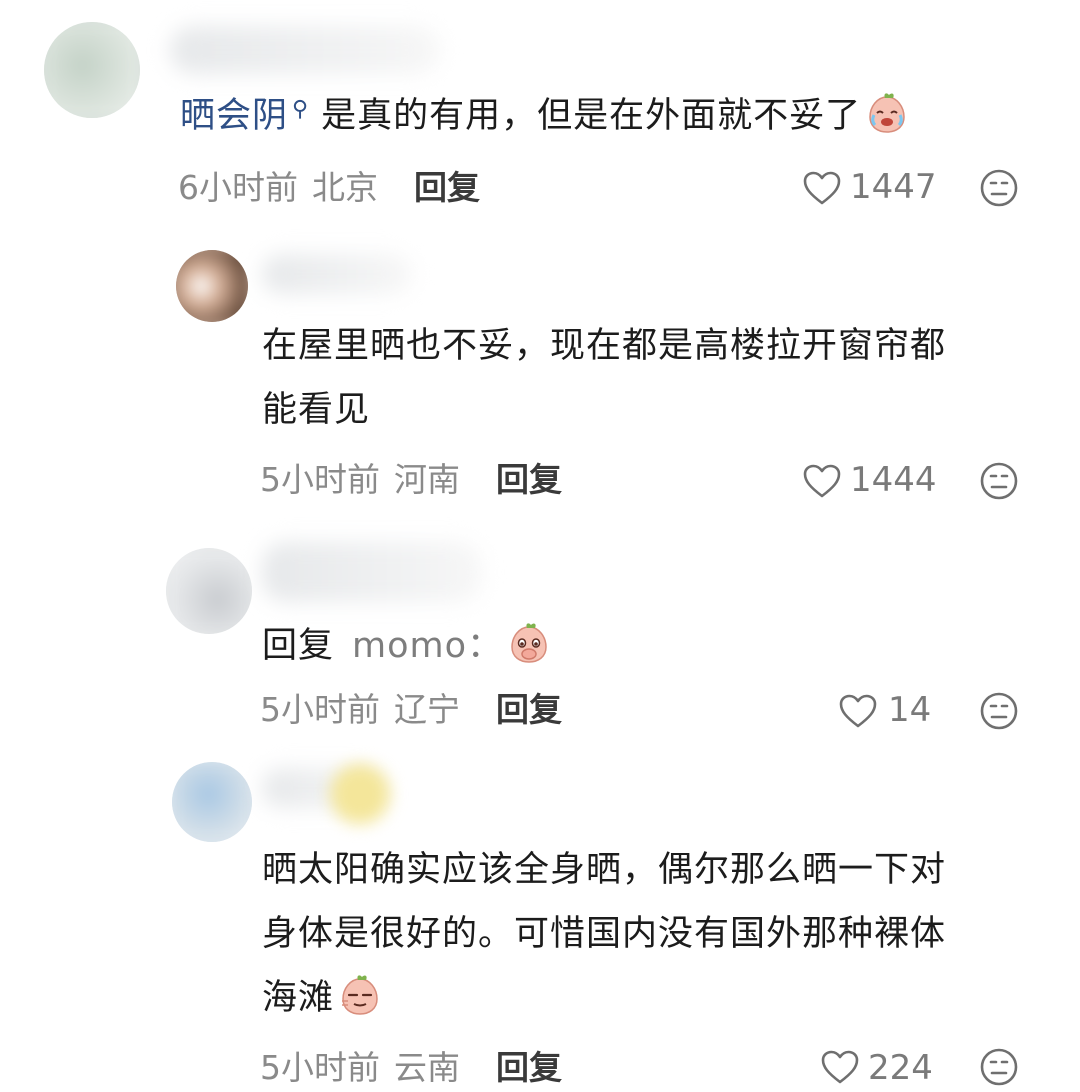  I want to click on covering-mouth-peach-emoji, so click(529, 643).